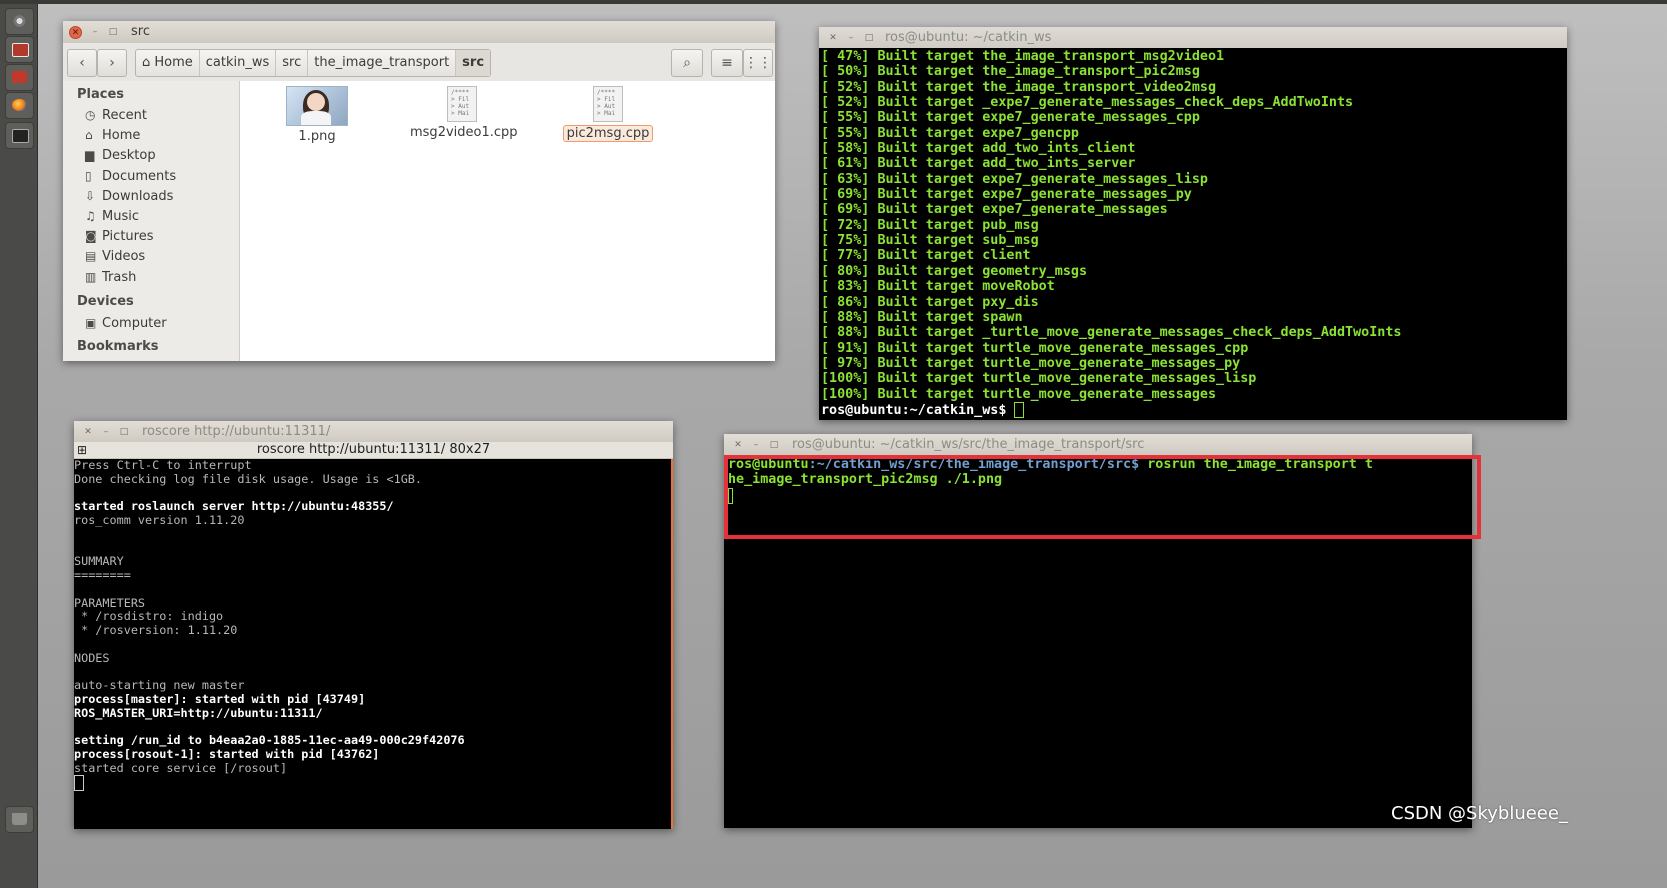 This screenshot has height=888, width=1667. I want to click on home-icon: ⌂, so click(89, 135).